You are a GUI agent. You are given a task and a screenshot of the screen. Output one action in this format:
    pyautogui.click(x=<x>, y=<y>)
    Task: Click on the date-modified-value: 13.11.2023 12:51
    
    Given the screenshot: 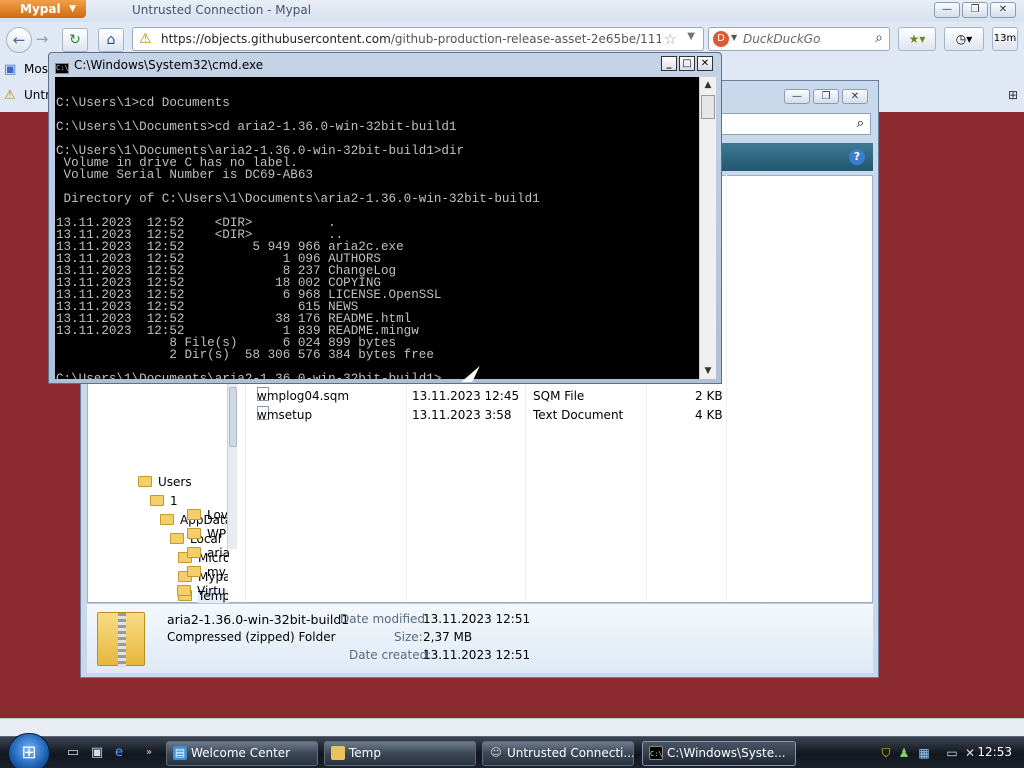 What is the action you would take?
    pyautogui.click(x=477, y=619)
    